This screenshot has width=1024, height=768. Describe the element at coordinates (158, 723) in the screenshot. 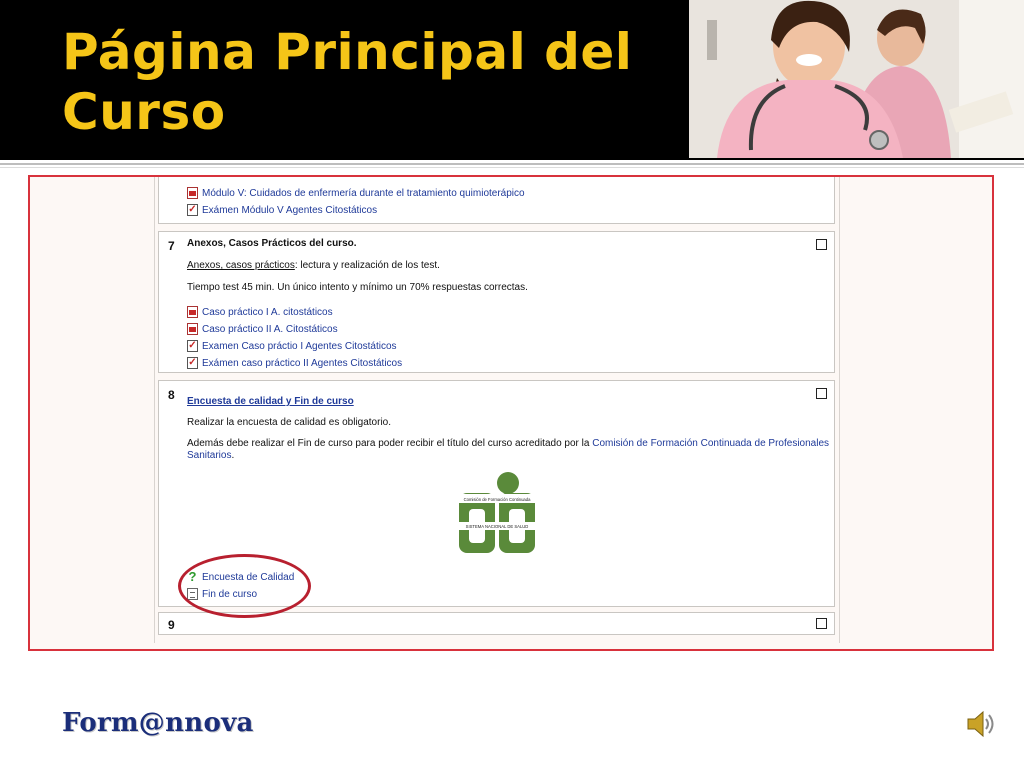

I see `brand-logo-text: Form@nnova` at that location.